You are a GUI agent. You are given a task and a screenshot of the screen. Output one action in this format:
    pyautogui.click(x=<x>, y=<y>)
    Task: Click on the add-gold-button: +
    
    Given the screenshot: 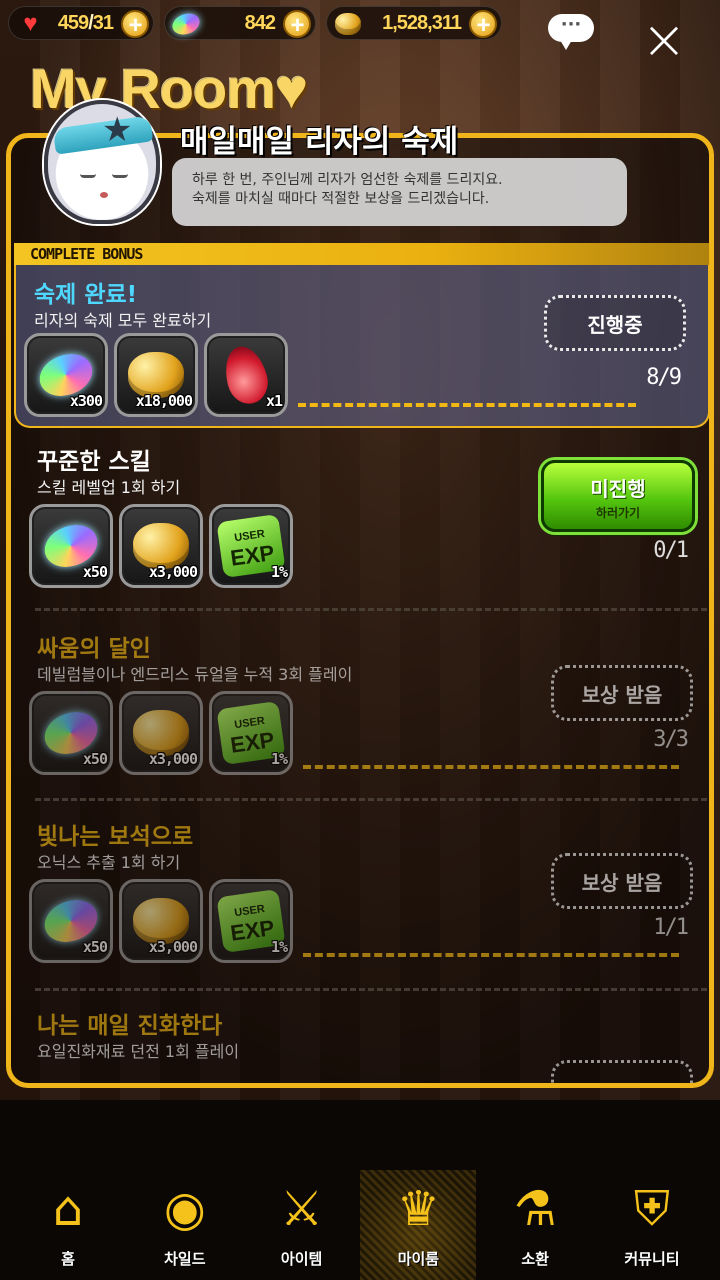 What is the action you would take?
    pyautogui.click(x=483, y=24)
    